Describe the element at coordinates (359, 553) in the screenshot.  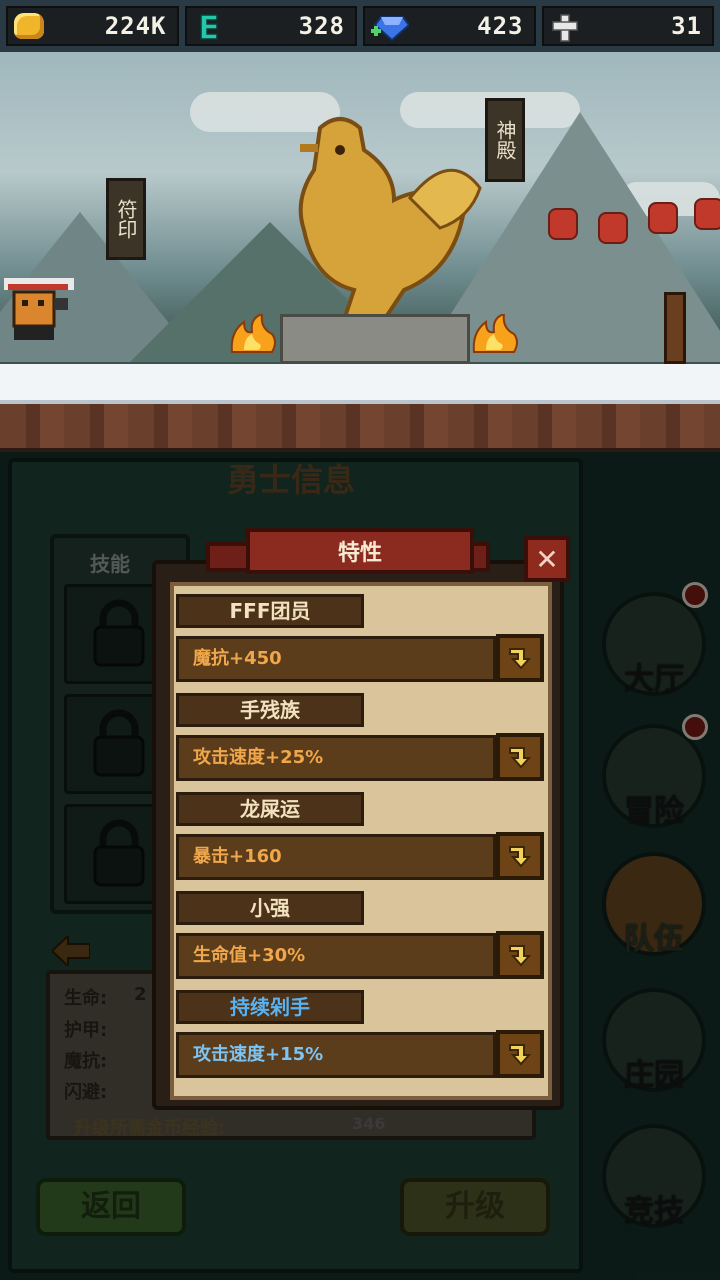
I see `modal-title: 特性` at that location.